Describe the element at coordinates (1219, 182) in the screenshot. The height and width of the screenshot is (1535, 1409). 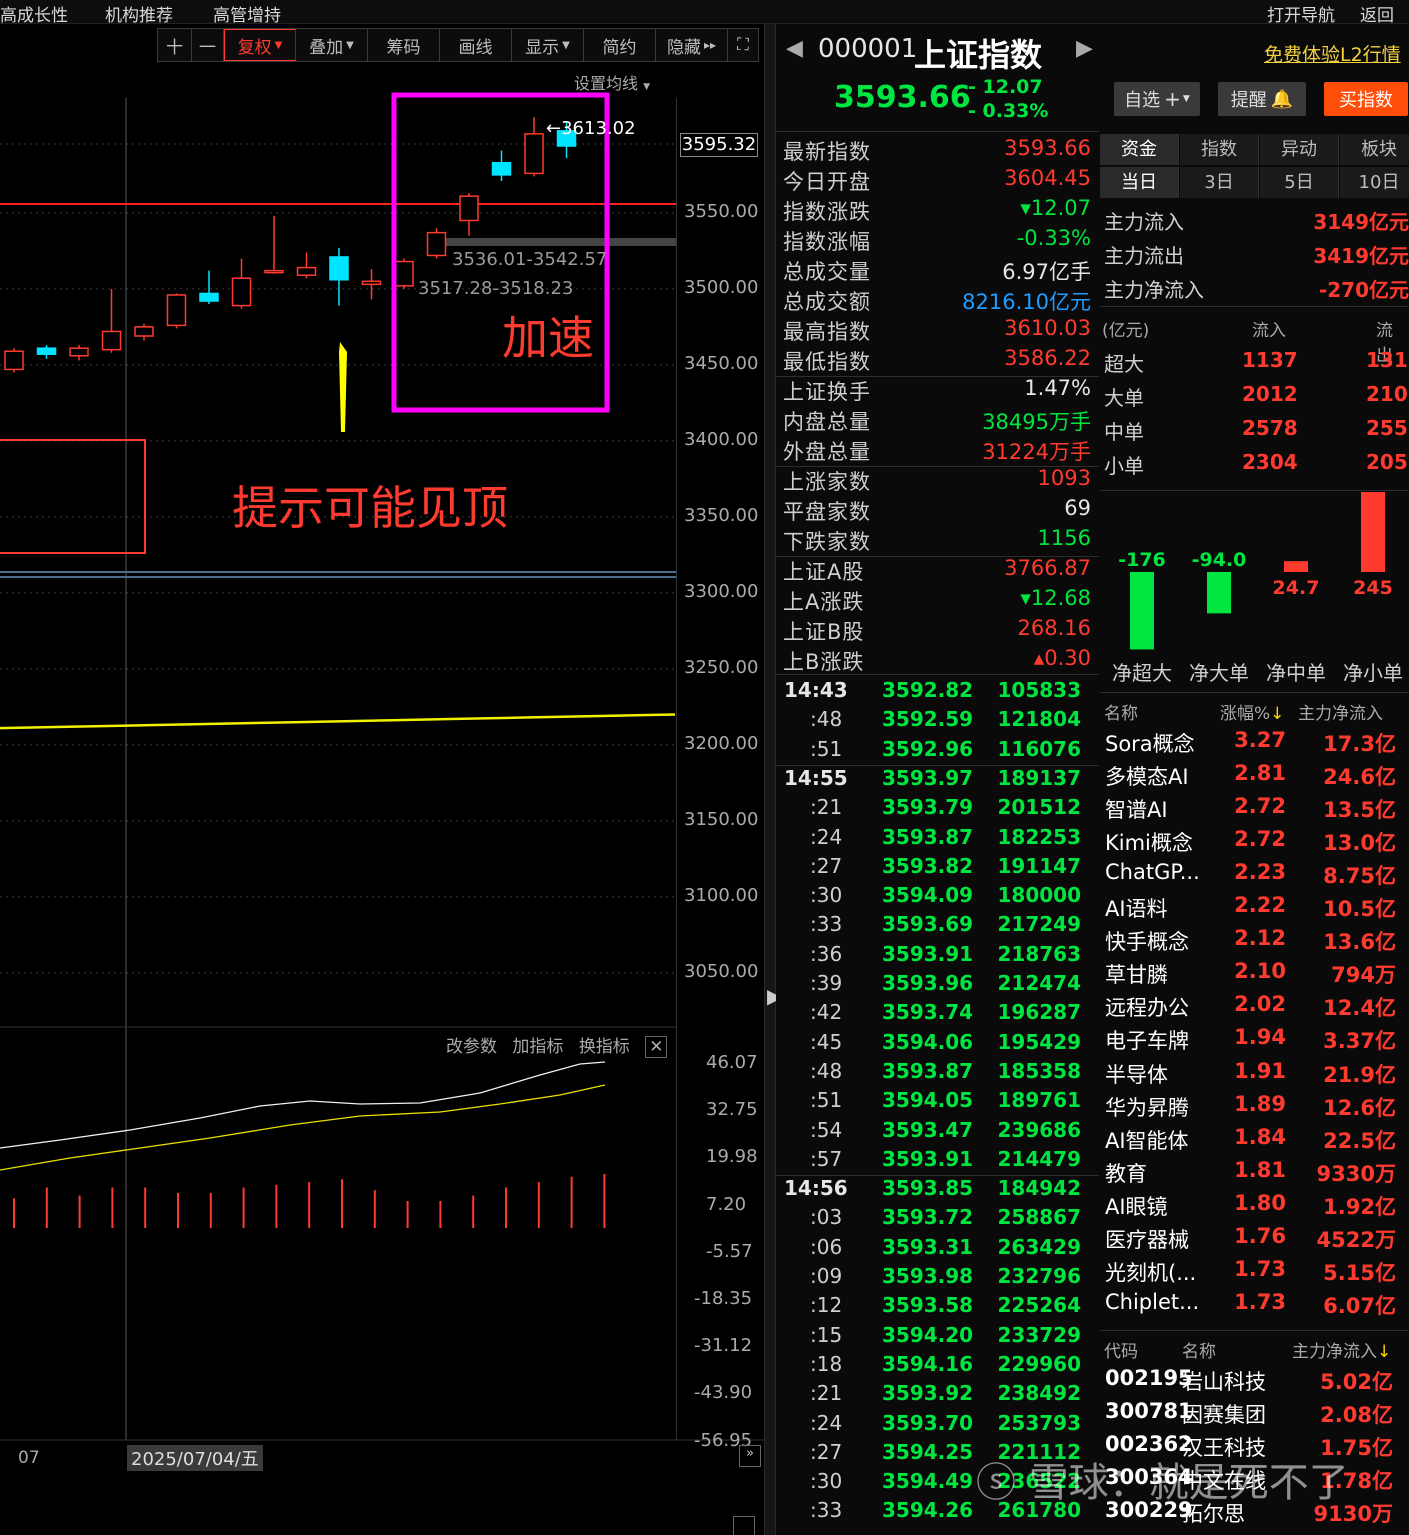
I see `period-tab: 3日` at that location.